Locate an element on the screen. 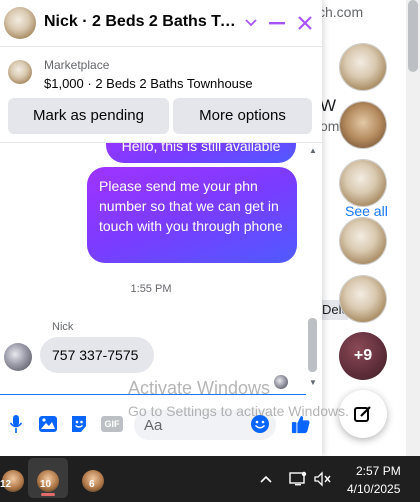 The image size is (420, 502). chat-scrollbar: ▲ ▼ is located at coordinates (313, 267).